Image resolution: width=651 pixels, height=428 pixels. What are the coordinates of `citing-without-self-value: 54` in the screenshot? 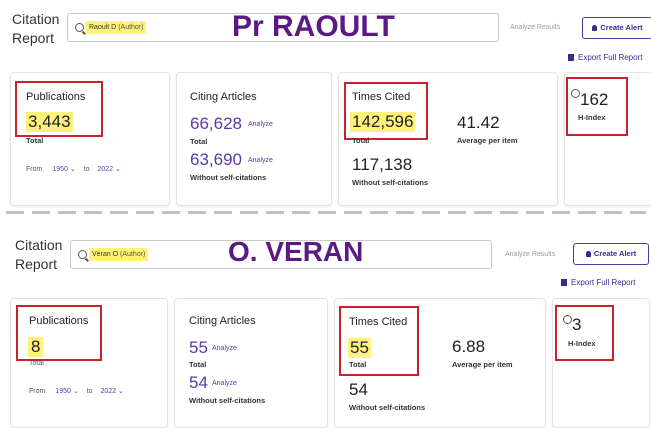 It's located at (198, 383).